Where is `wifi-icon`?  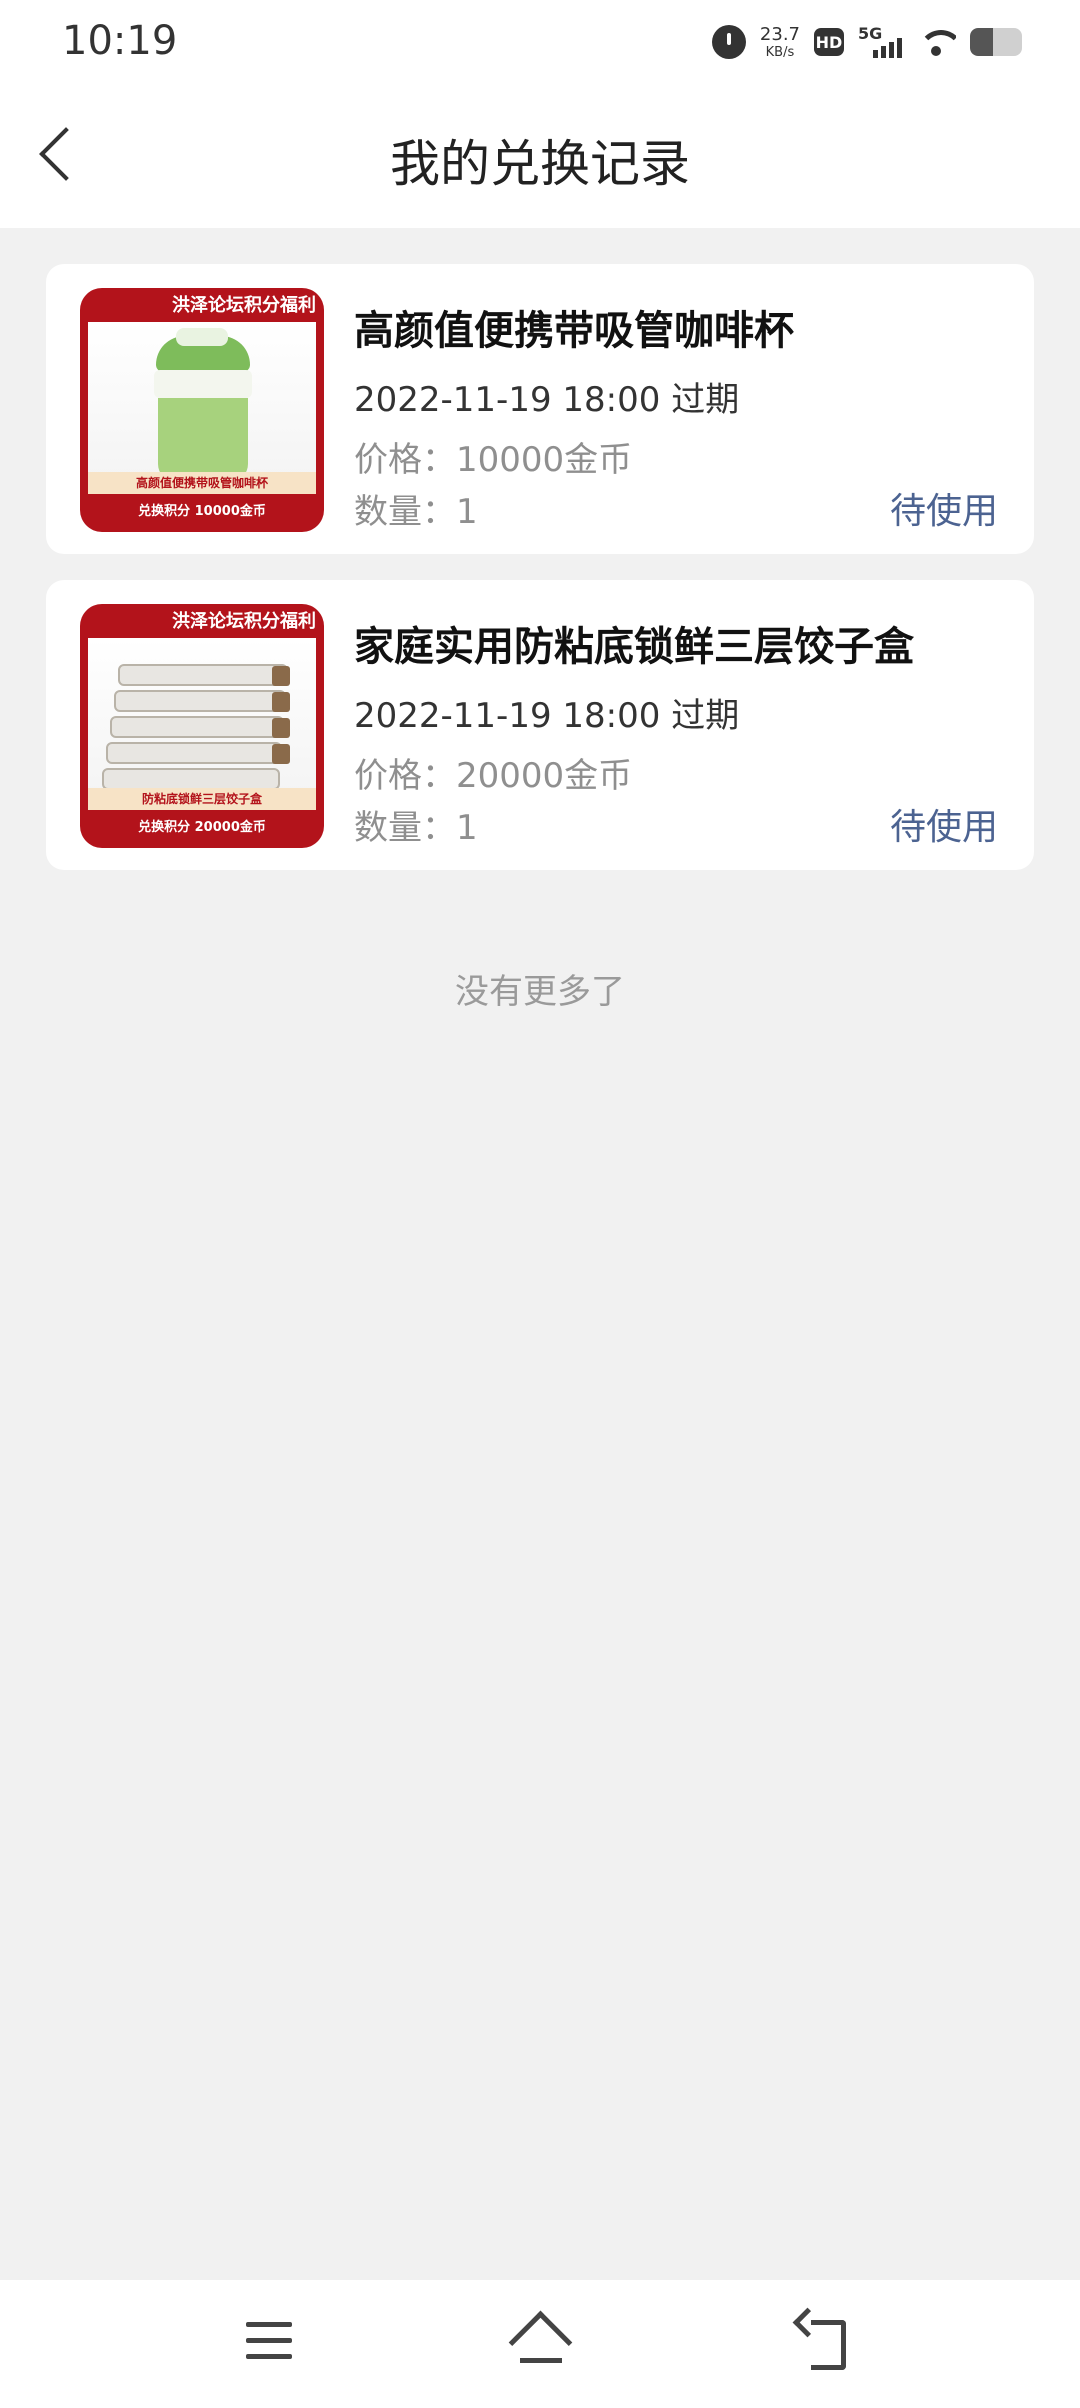 wifi-icon is located at coordinates (936, 42).